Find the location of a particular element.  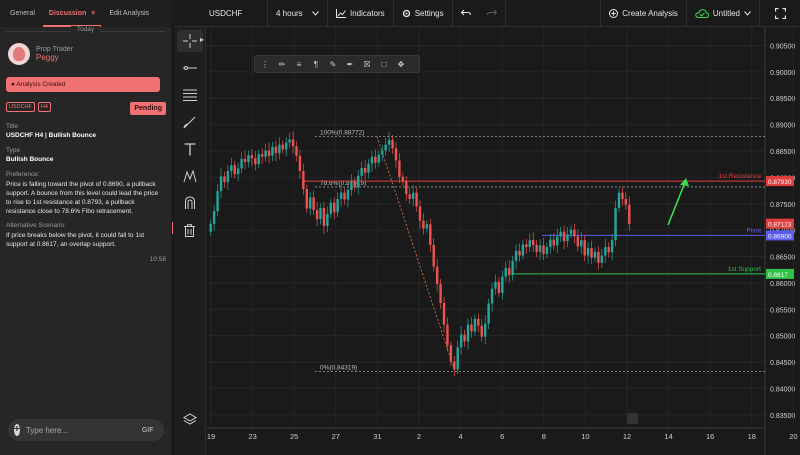

delete-object-icon: ☒ is located at coordinates (367, 64).